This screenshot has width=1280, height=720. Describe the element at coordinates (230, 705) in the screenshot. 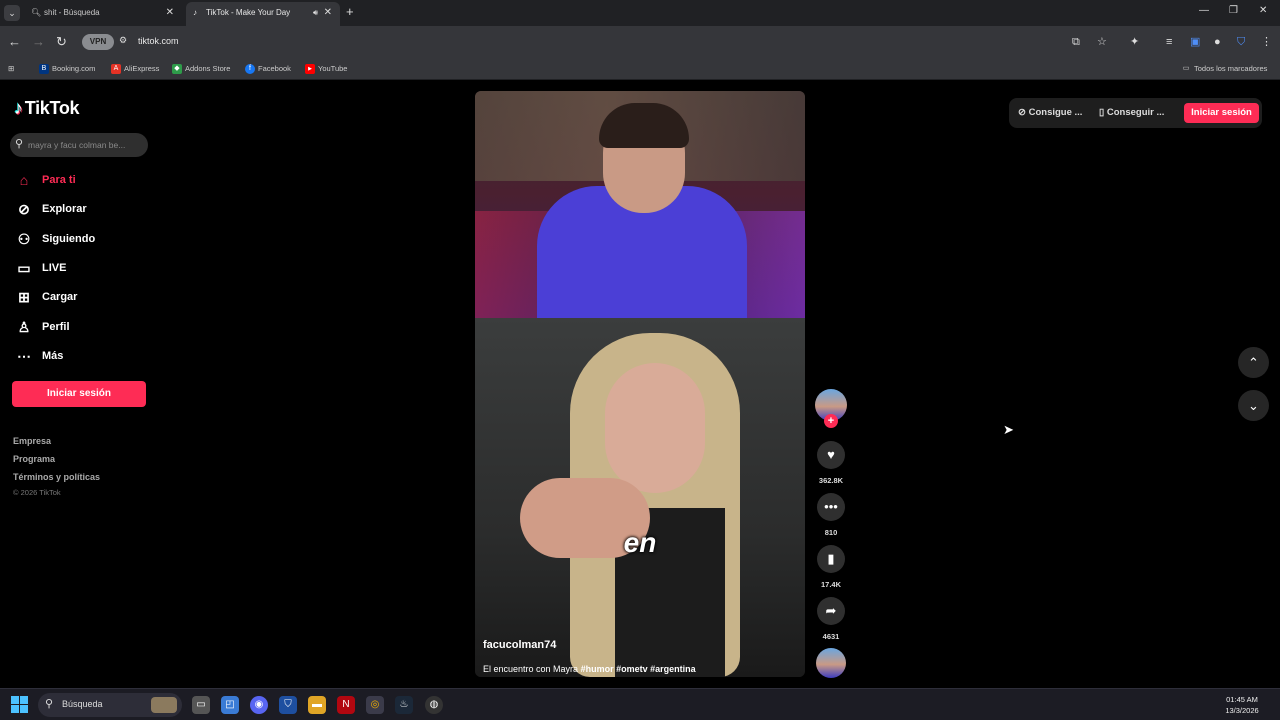

I see `app-icon: ◰` at that location.